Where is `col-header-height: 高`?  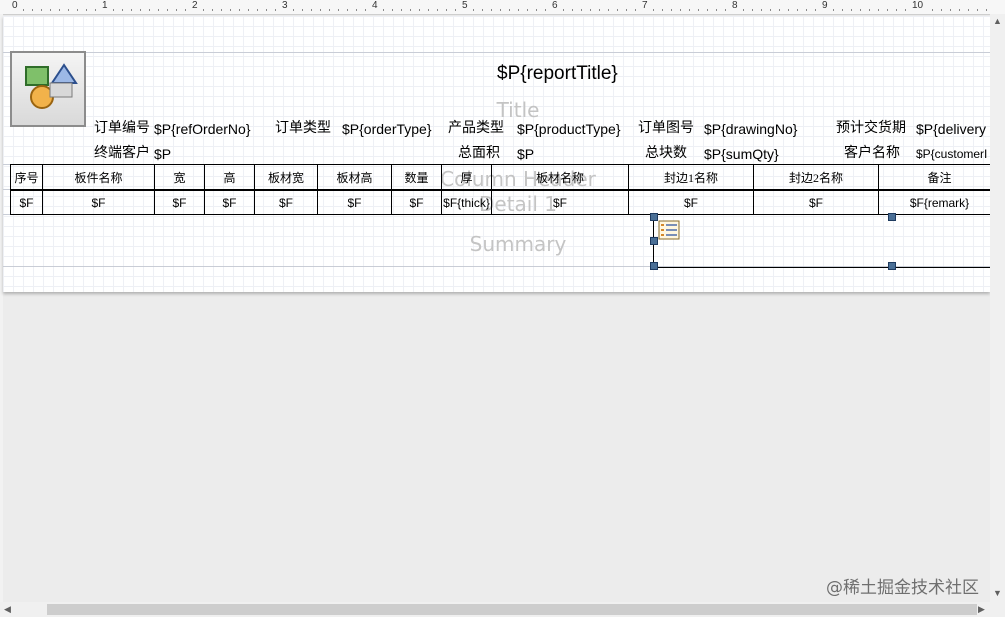 col-header-height: 高 is located at coordinates (229, 177).